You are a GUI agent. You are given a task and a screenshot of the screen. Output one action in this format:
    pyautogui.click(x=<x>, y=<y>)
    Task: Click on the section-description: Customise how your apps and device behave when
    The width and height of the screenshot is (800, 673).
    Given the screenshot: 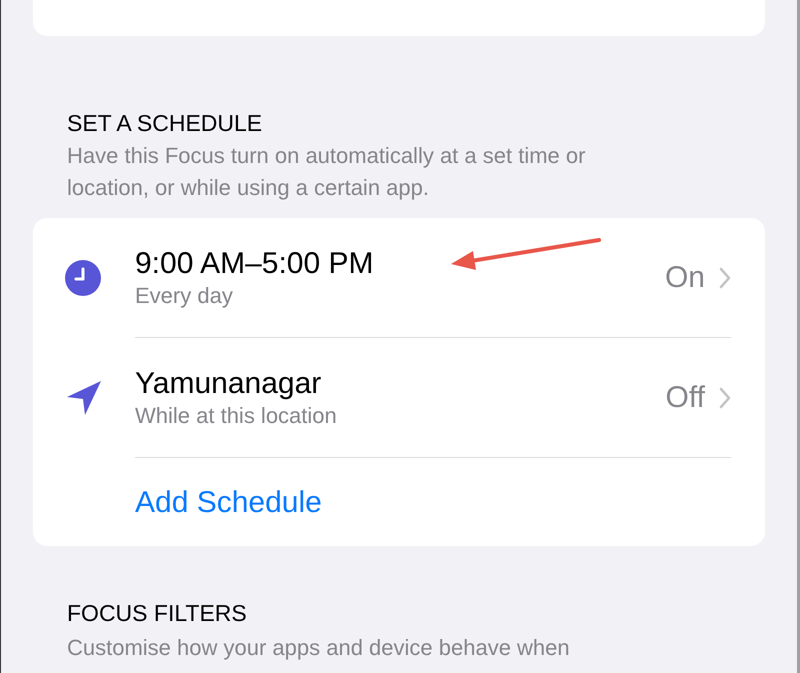 What is the action you would take?
    pyautogui.click(x=319, y=648)
    